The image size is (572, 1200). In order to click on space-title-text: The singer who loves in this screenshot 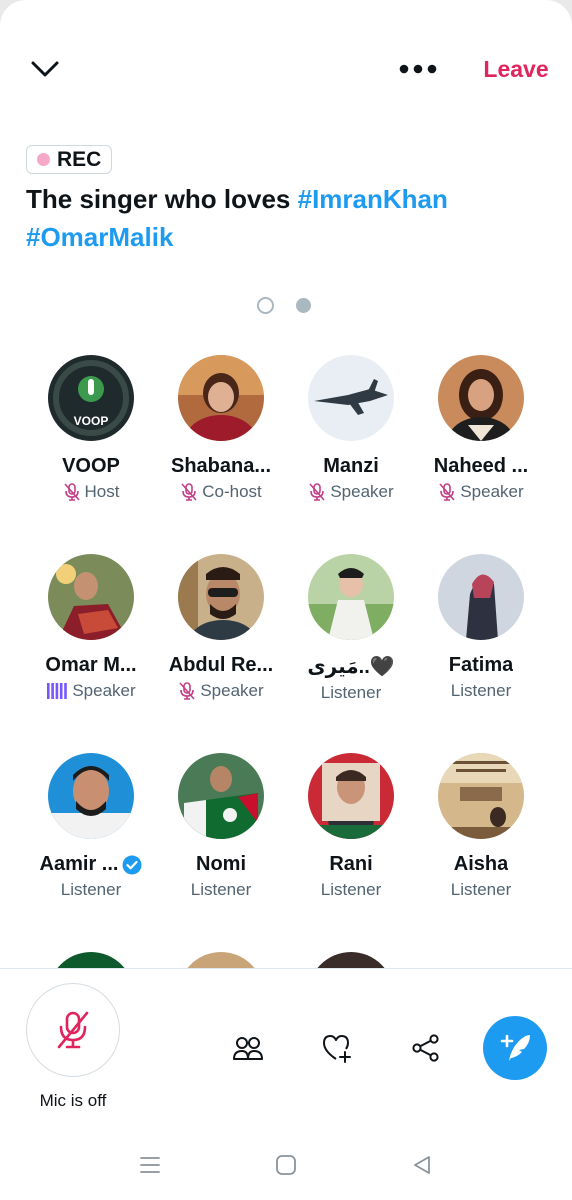, I will do `click(162, 199)`.